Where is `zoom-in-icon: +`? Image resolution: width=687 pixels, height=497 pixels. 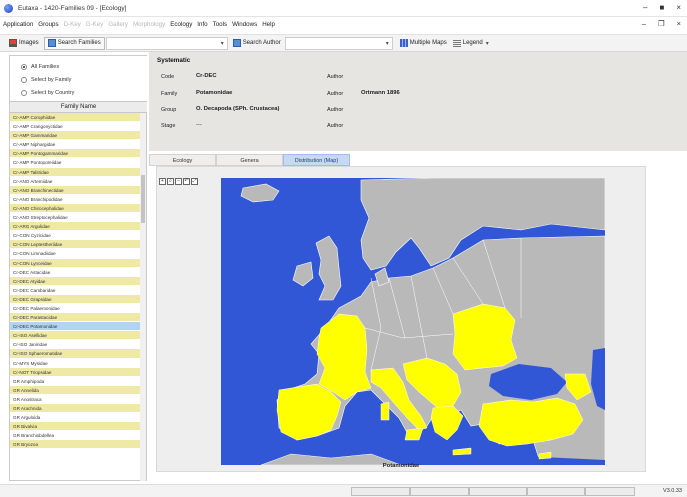
zoom-in-icon: + is located at coordinates (162, 181).